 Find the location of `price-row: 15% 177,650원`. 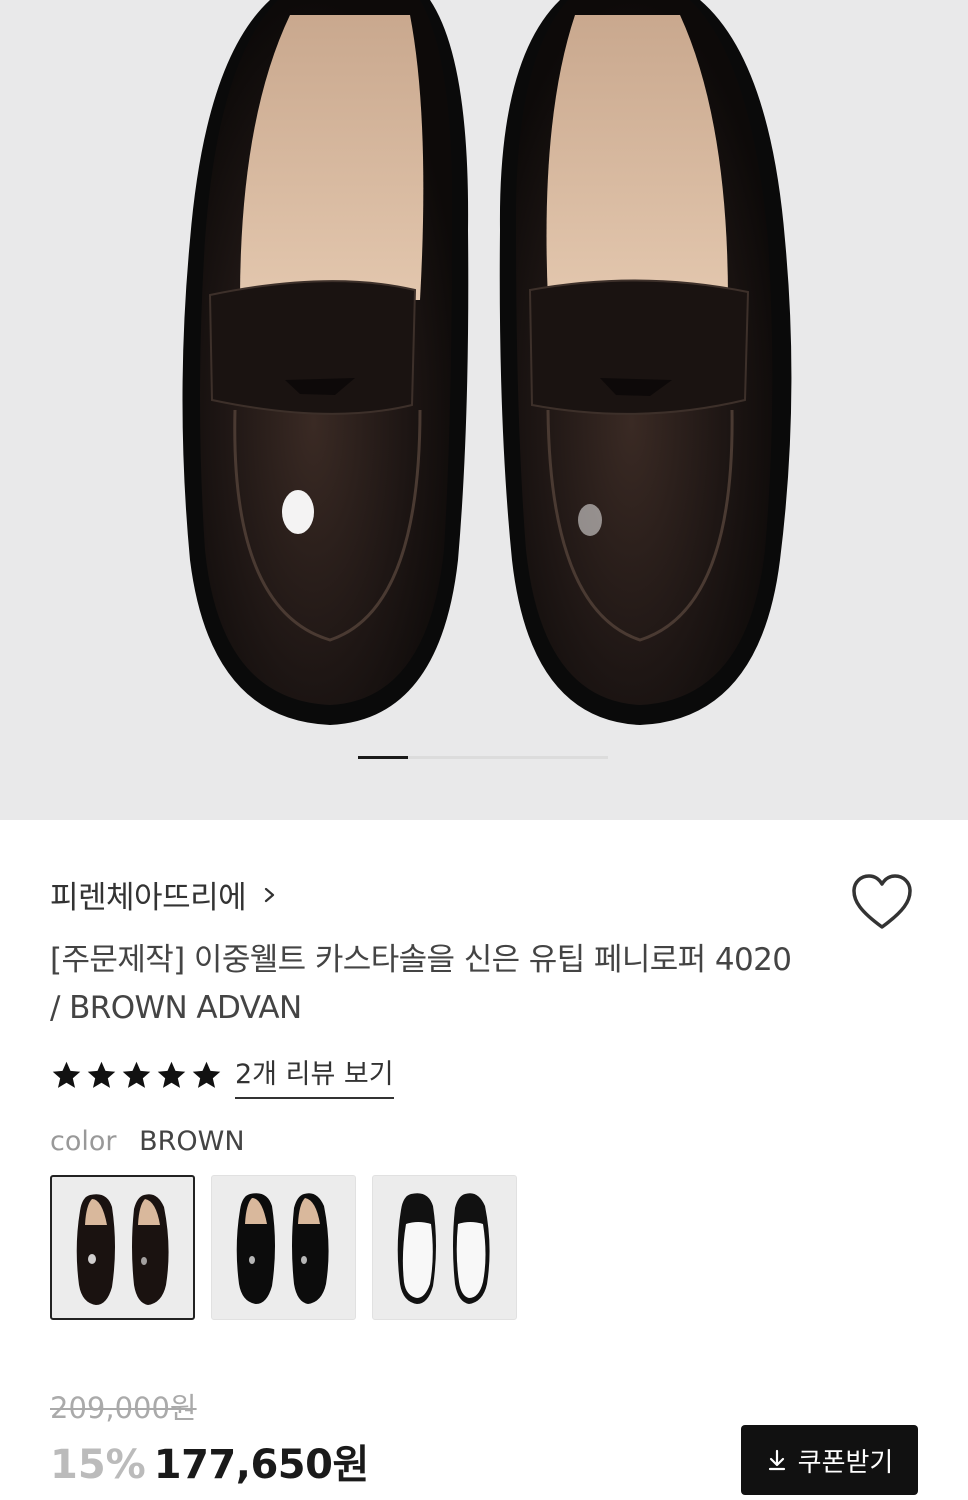

price-row: 15% 177,650원 is located at coordinates (209, 1461).